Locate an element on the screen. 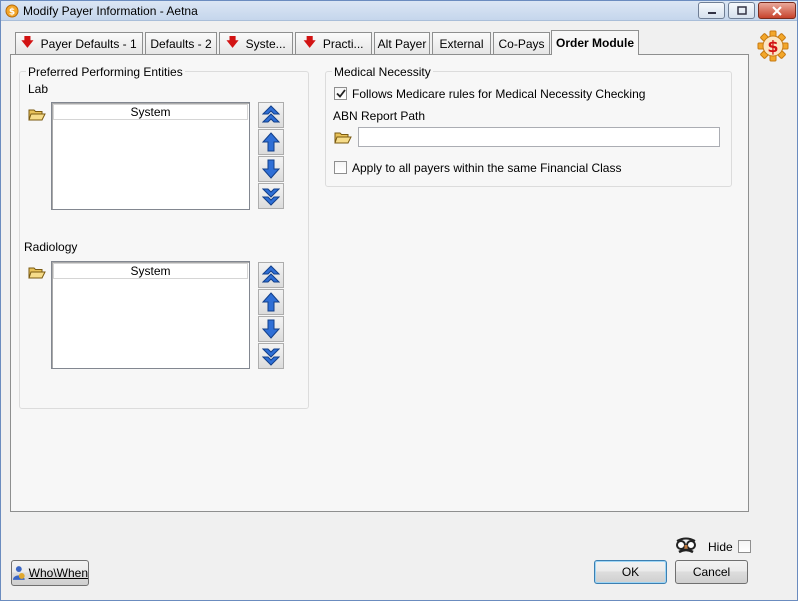  lab-browse-button is located at coordinates (37, 114).